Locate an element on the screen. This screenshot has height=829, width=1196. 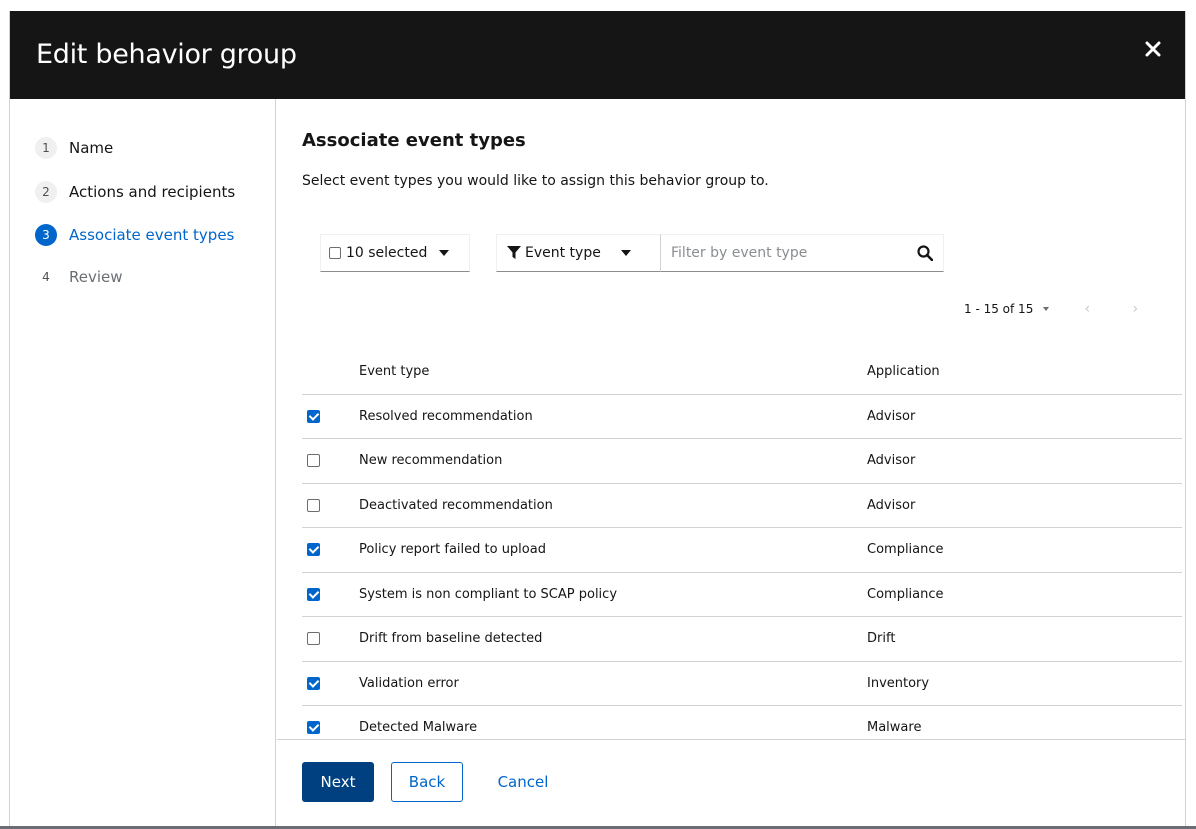
step-number: 3 is located at coordinates (46, 235).